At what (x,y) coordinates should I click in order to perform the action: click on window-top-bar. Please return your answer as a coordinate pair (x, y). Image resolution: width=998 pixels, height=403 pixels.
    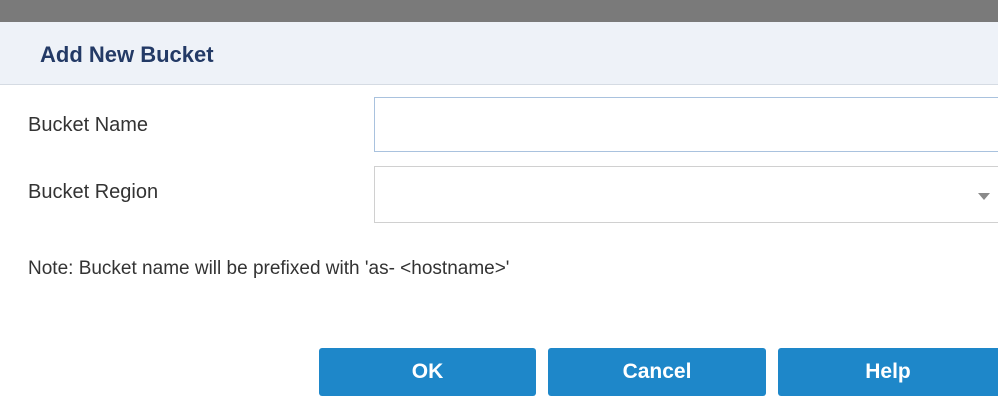
    Looking at the image, I should click on (499, 11).